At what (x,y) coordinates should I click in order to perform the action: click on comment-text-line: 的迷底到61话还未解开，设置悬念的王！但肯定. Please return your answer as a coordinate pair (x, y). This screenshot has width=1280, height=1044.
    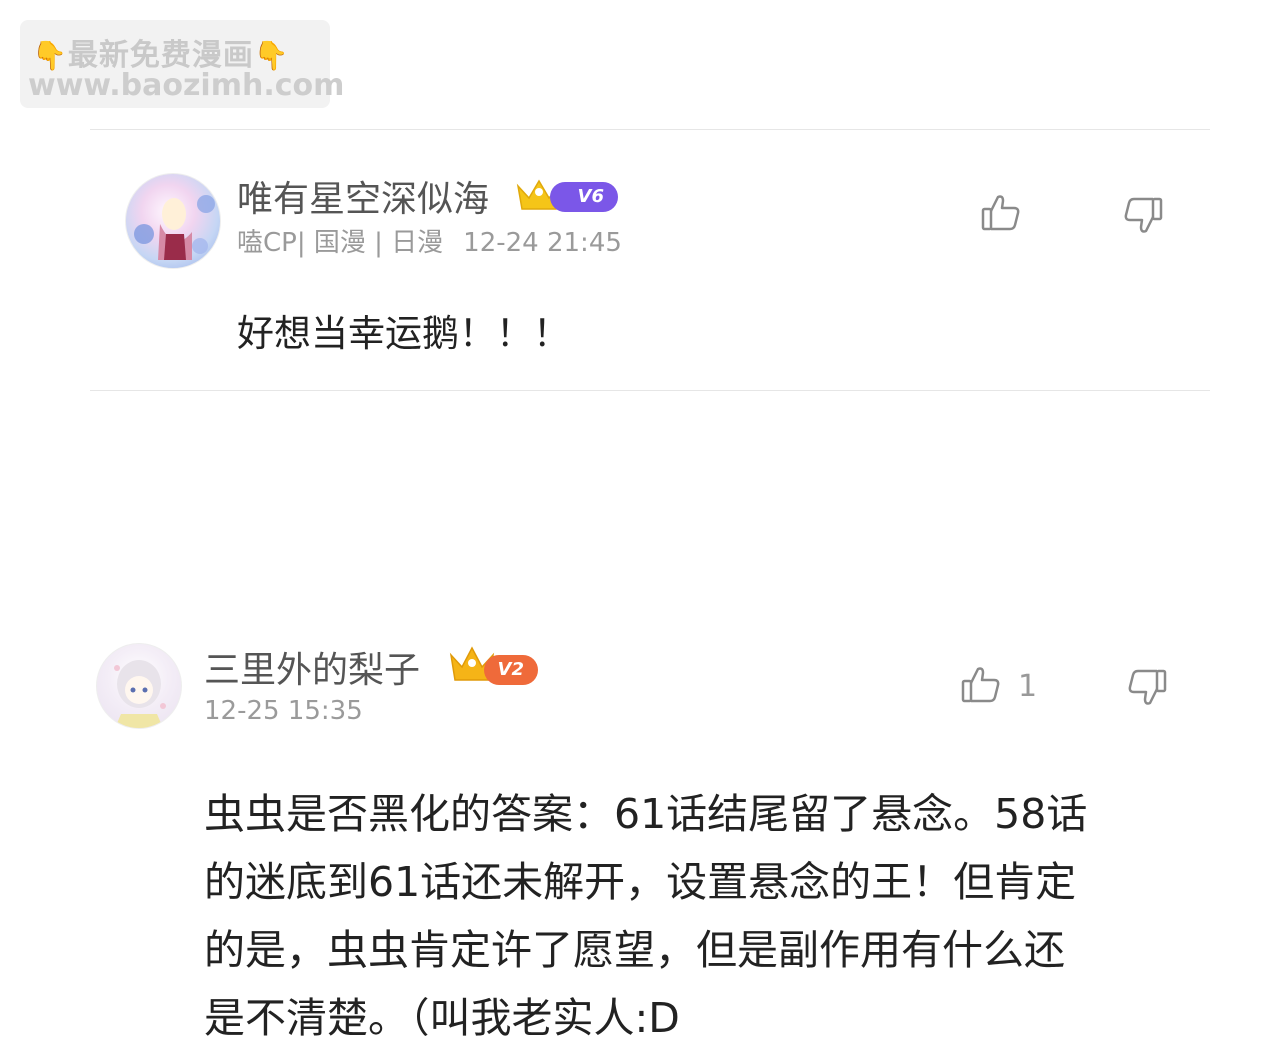
    Looking at the image, I should click on (640, 882).